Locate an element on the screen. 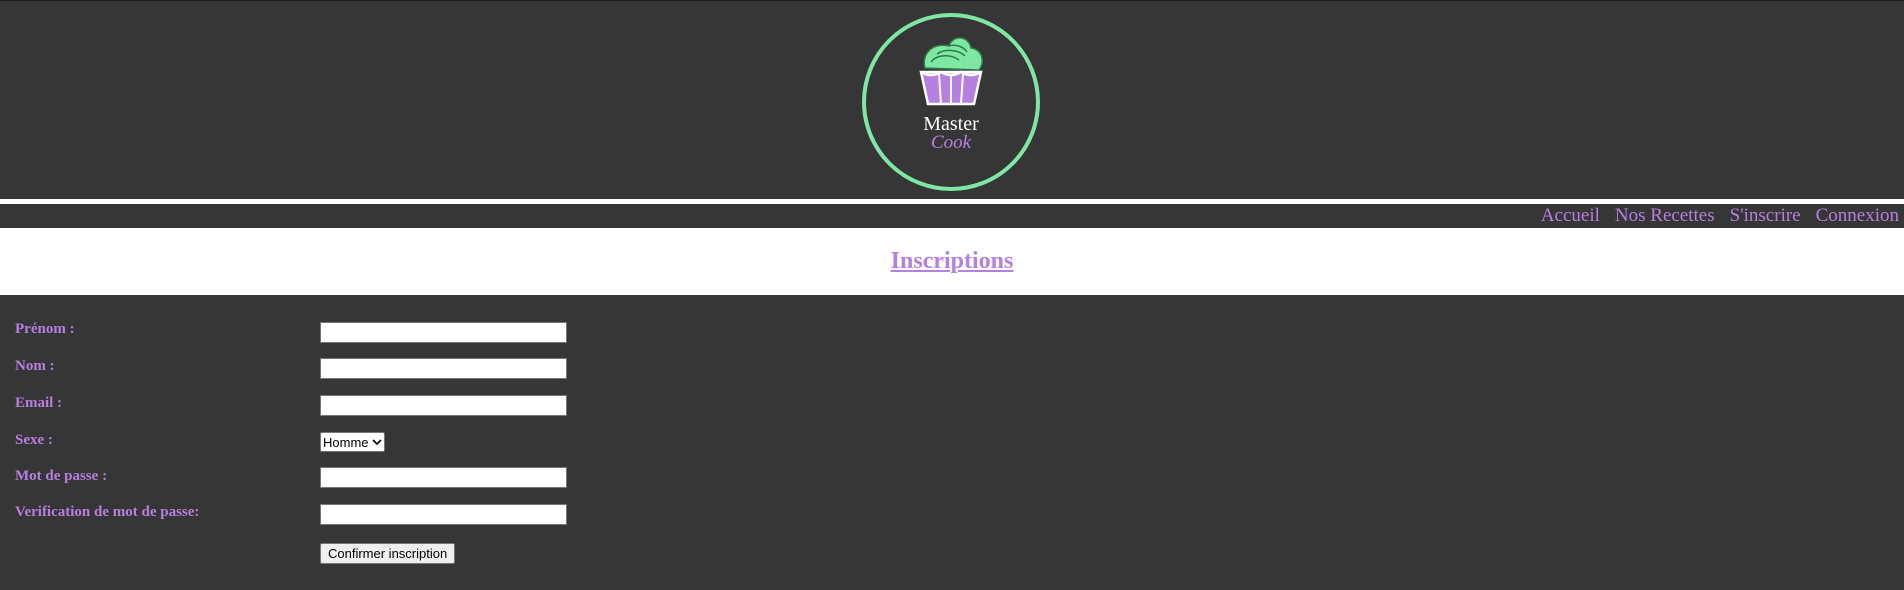 The width and height of the screenshot is (1904, 590). gender-select: Homme is located at coordinates (352, 442).